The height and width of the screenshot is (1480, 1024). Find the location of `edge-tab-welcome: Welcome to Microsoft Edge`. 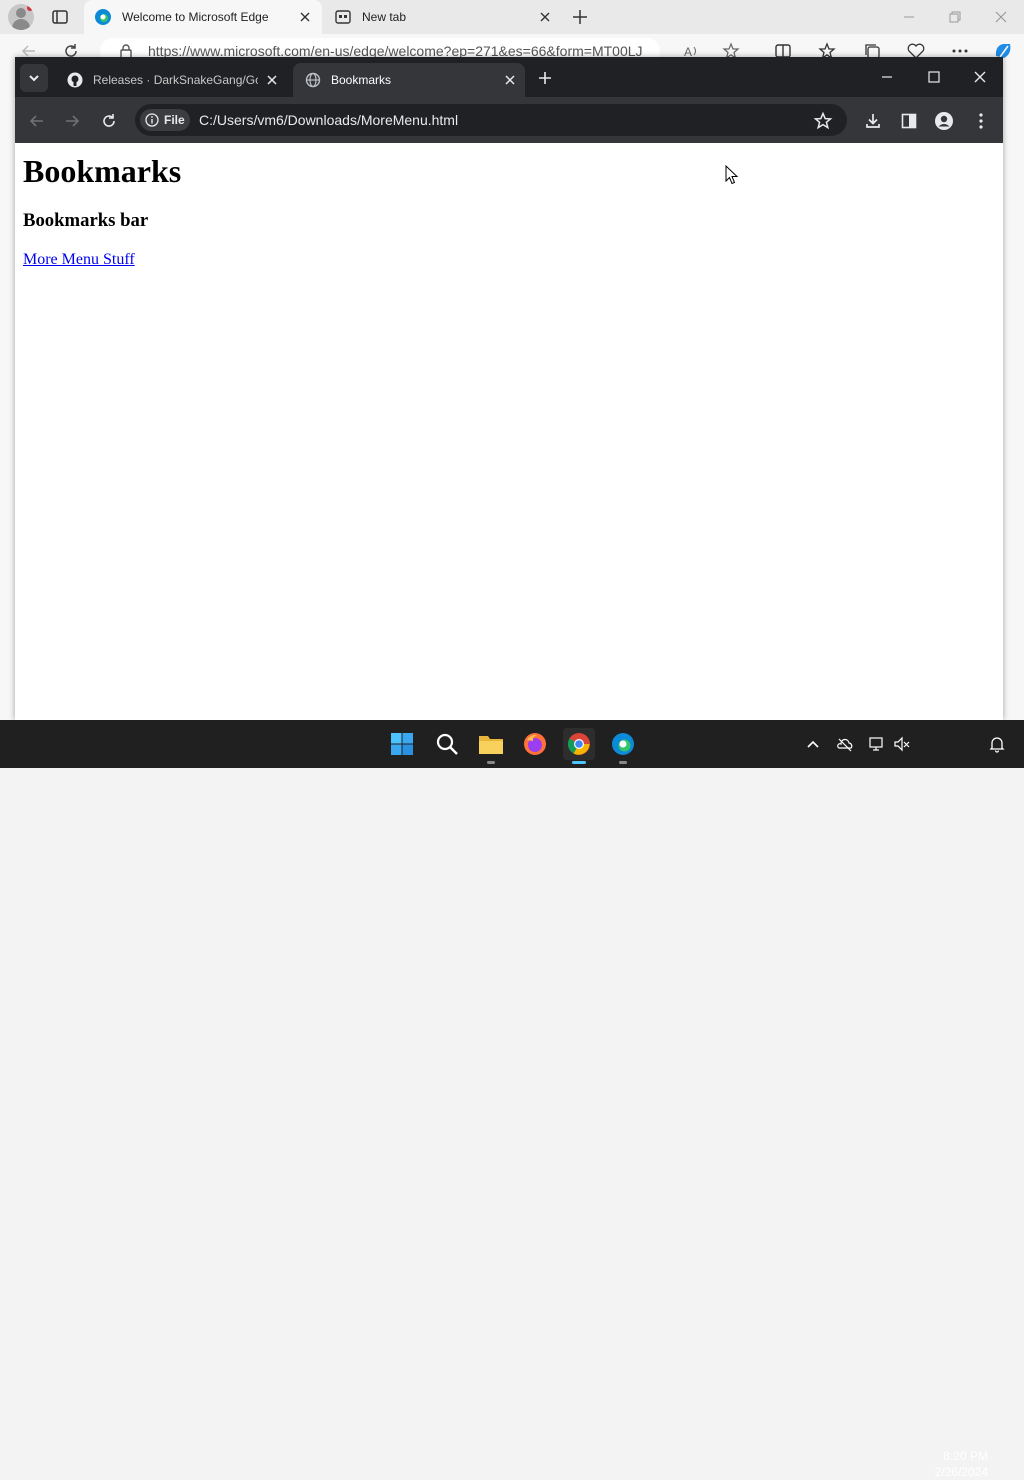

edge-tab-welcome: Welcome to Microsoft Edge is located at coordinates (203, 17).